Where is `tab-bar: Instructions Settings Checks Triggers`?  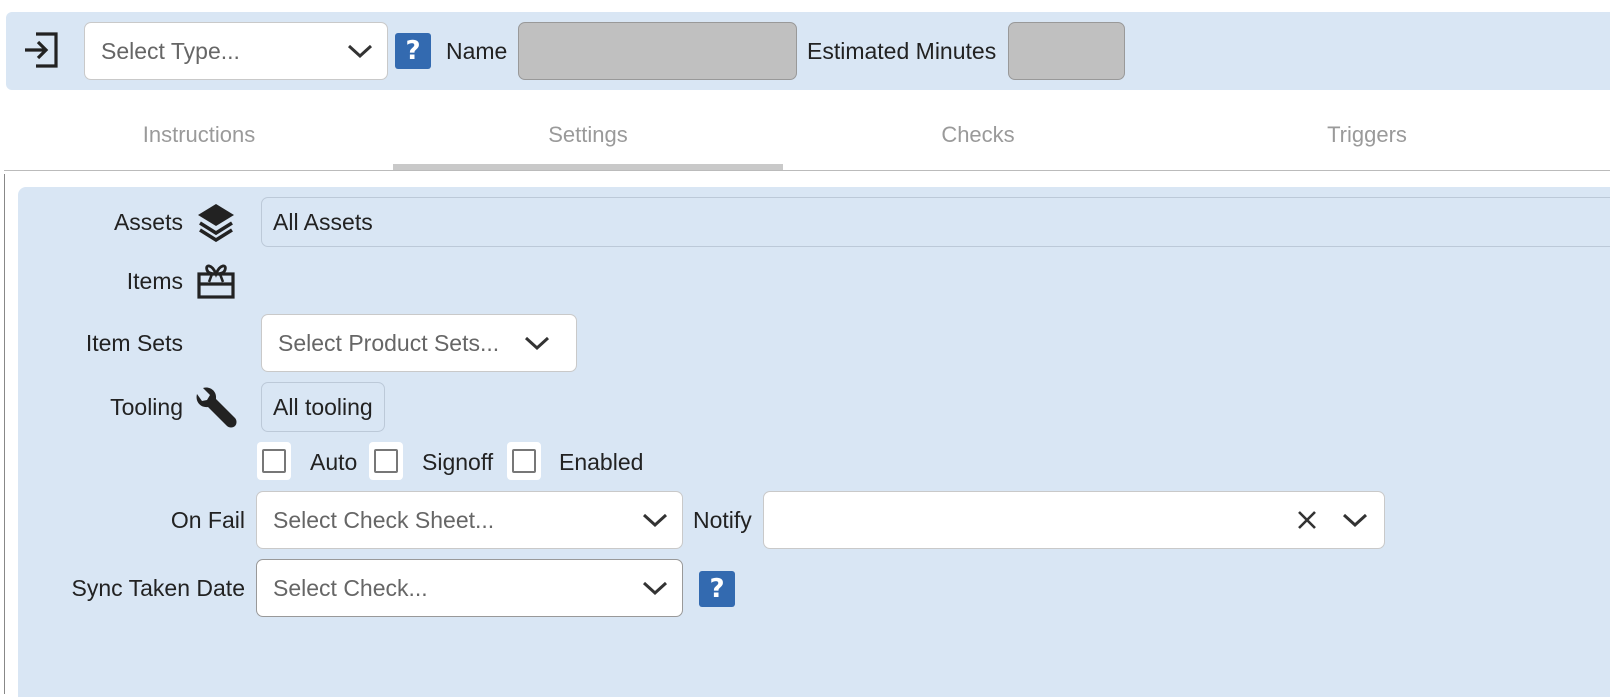
tab-bar: Instructions Settings Checks Triggers is located at coordinates (807, 136).